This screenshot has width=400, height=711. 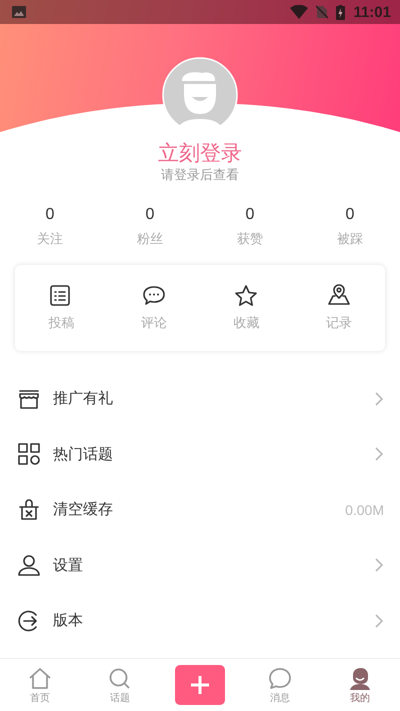 What do you see at coordinates (341, 12) in the screenshot?
I see `battery-icon` at bounding box center [341, 12].